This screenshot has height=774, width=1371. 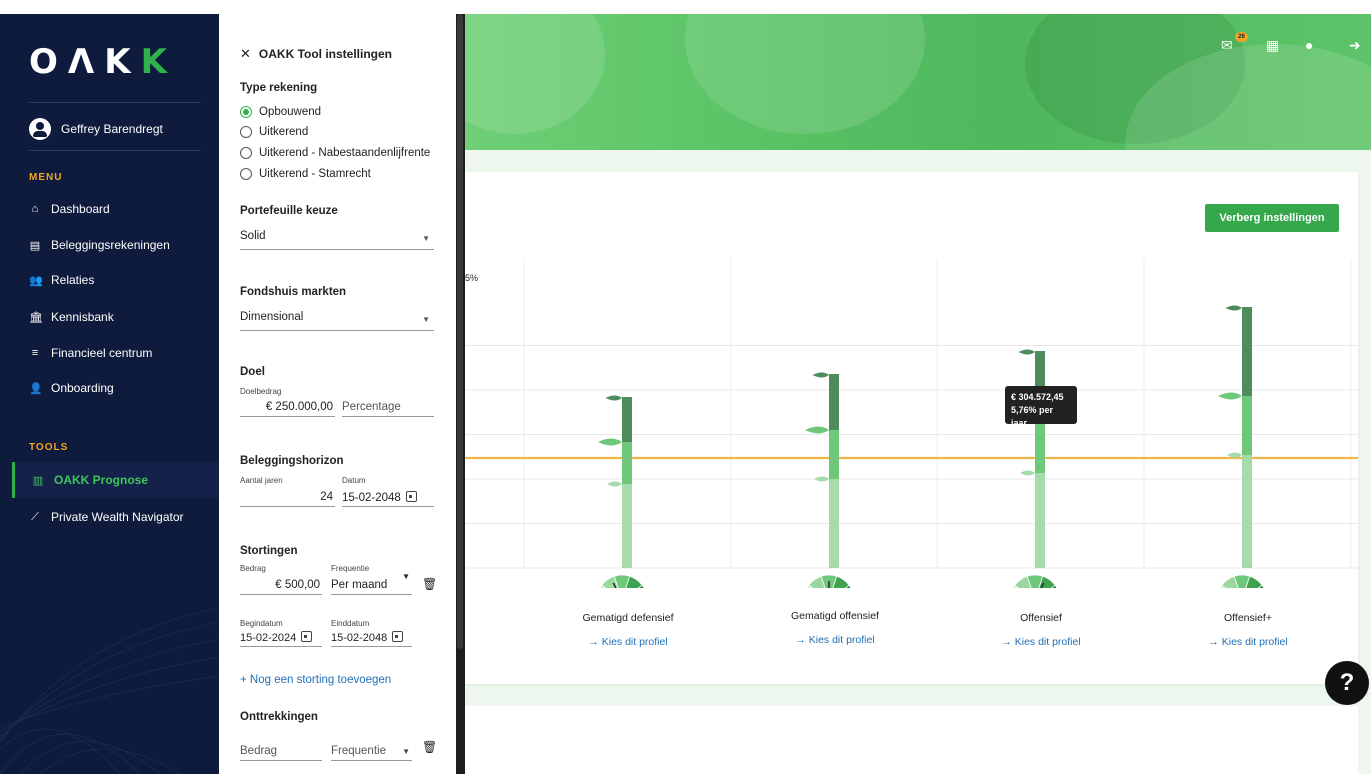 I want to click on withdraw-amount-input: Bedrag, so click(x=281, y=751).